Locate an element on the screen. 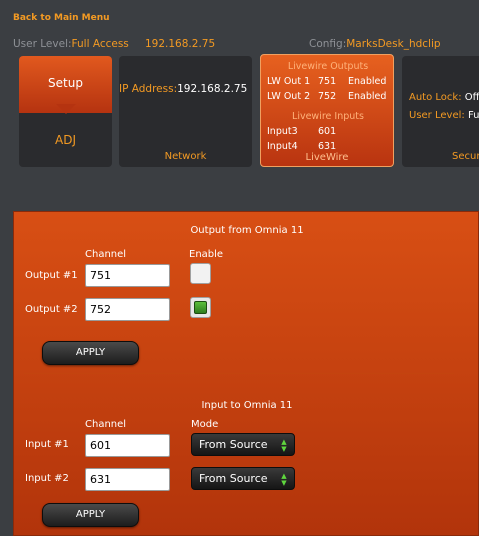 The height and width of the screenshot is (536, 479). input-2-mode-select: From Source ▲ ▼ is located at coordinates (243, 478).